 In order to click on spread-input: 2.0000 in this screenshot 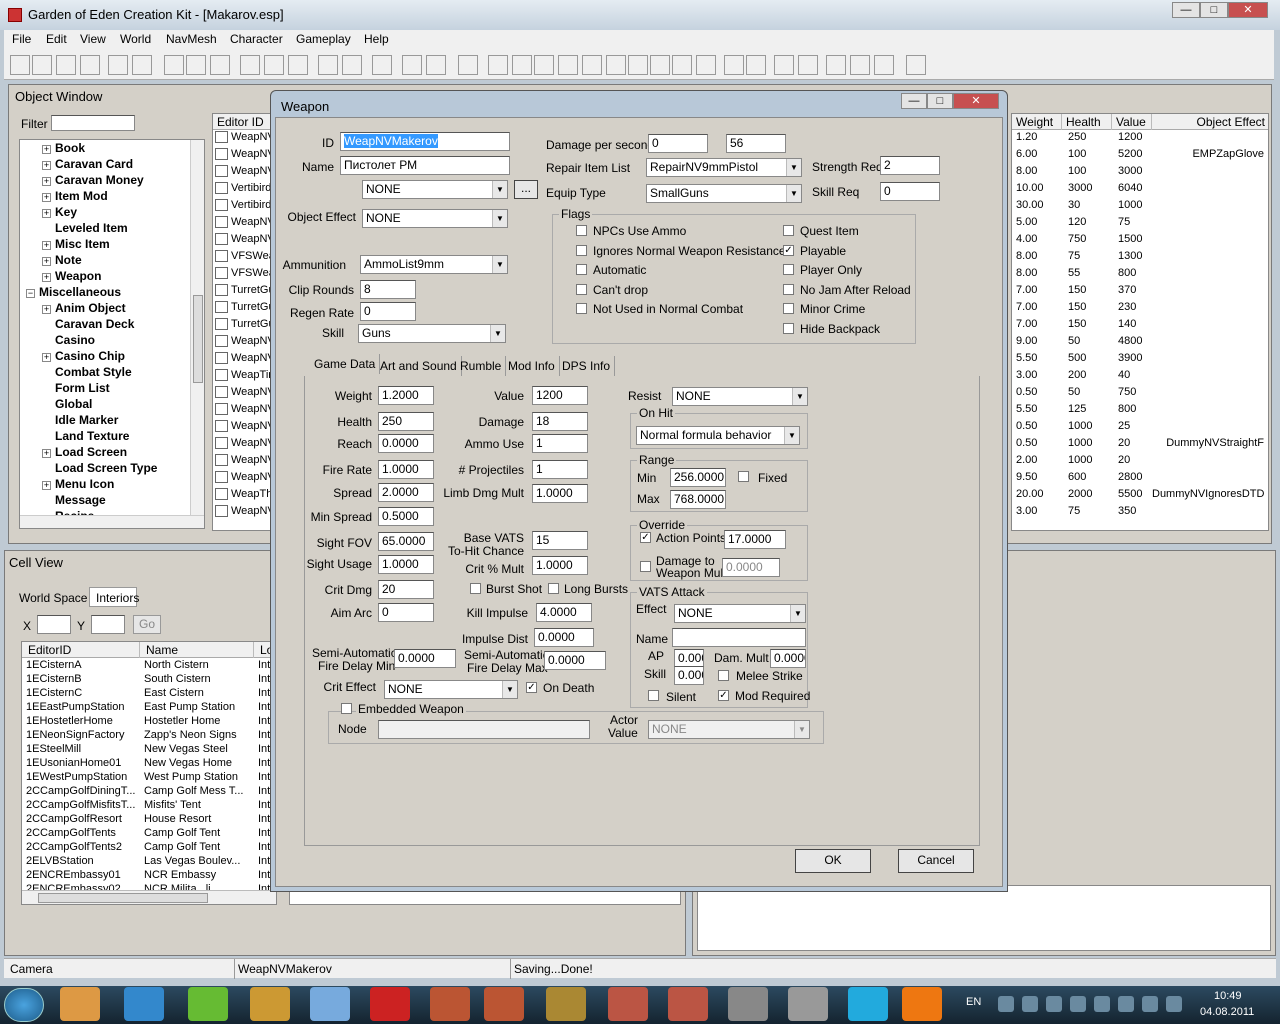, I will do `click(406, 492)`.